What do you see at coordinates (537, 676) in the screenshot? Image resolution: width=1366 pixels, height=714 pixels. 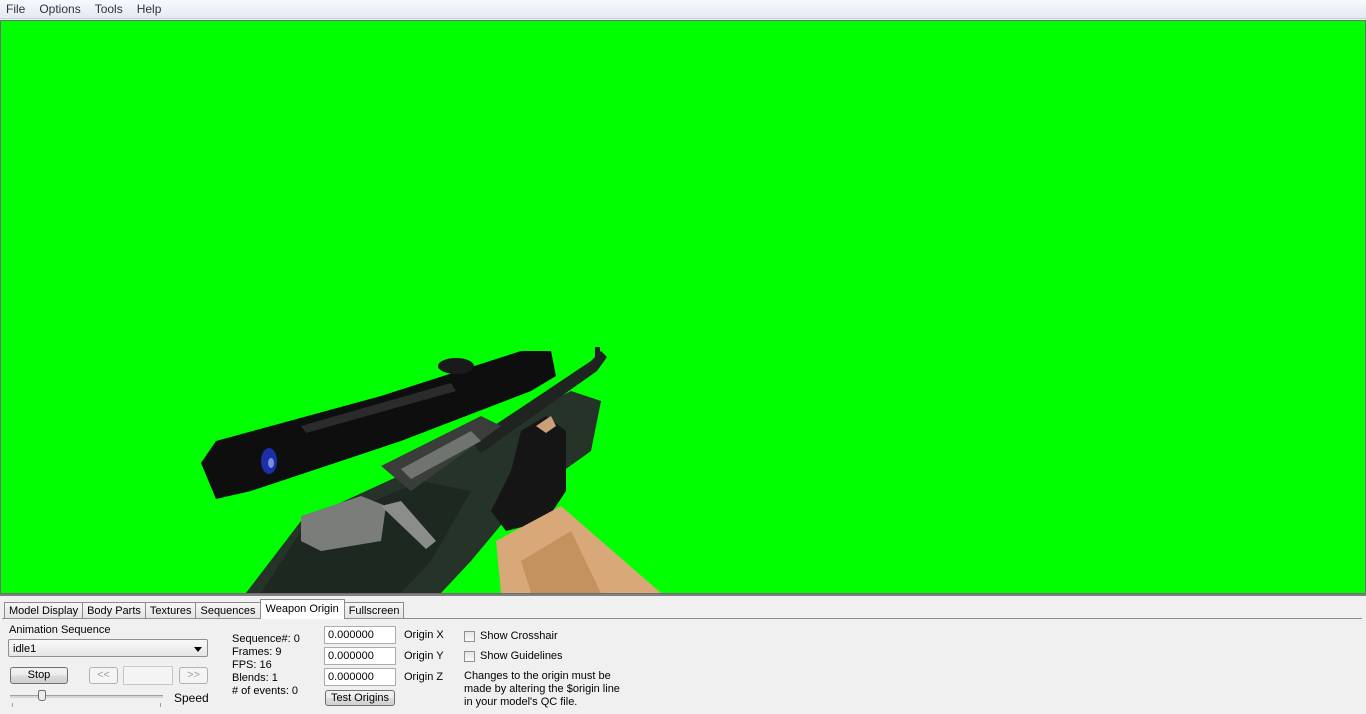 I see `note-line: Changes to the origin must be` at bounding box center [537, 676].